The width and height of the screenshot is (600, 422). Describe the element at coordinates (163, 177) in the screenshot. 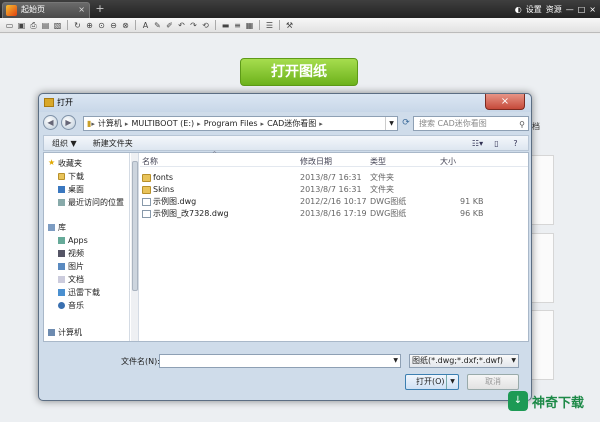

I see `file-name: fonts` at that location.